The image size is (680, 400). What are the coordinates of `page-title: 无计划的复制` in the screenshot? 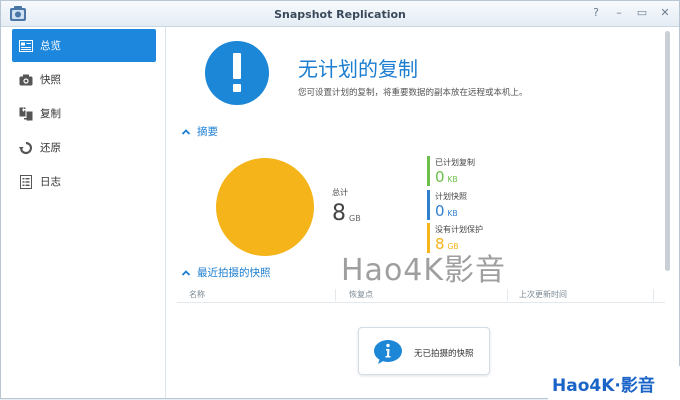 It's located at (358, 69).